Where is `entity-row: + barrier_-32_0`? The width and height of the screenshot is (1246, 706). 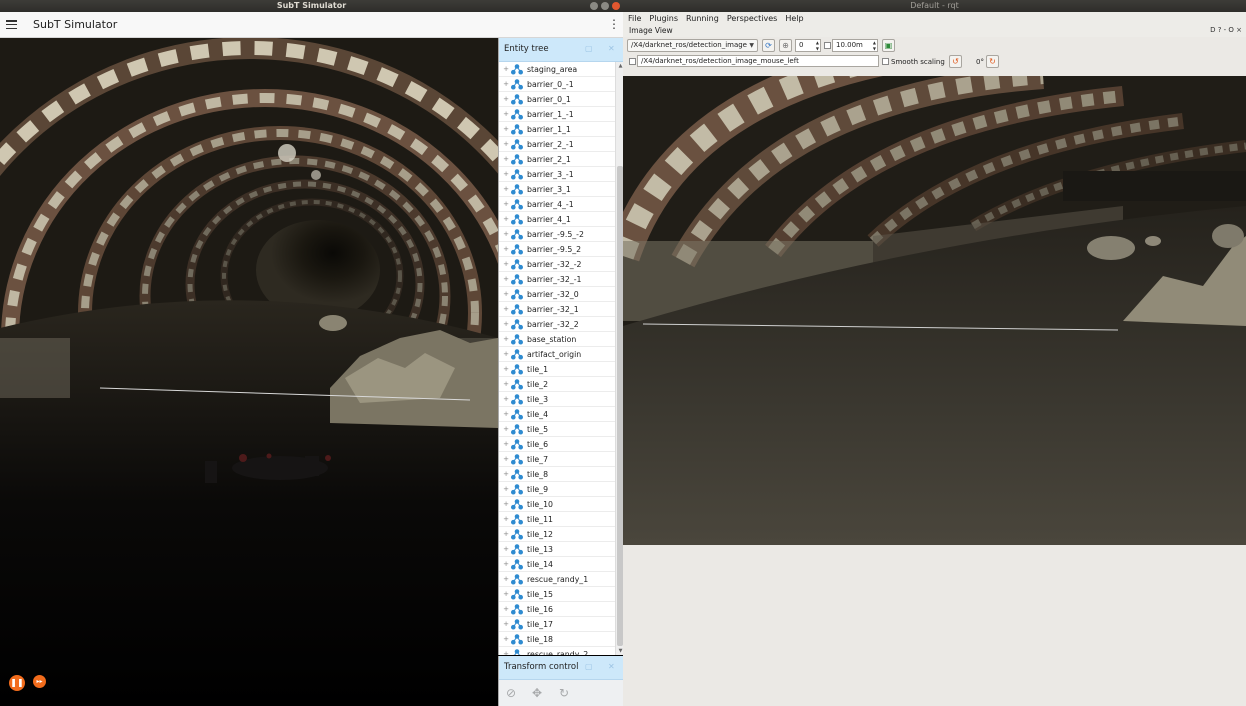 entity-row: + barrier_-32_0 is located at coordinates (557, 294).